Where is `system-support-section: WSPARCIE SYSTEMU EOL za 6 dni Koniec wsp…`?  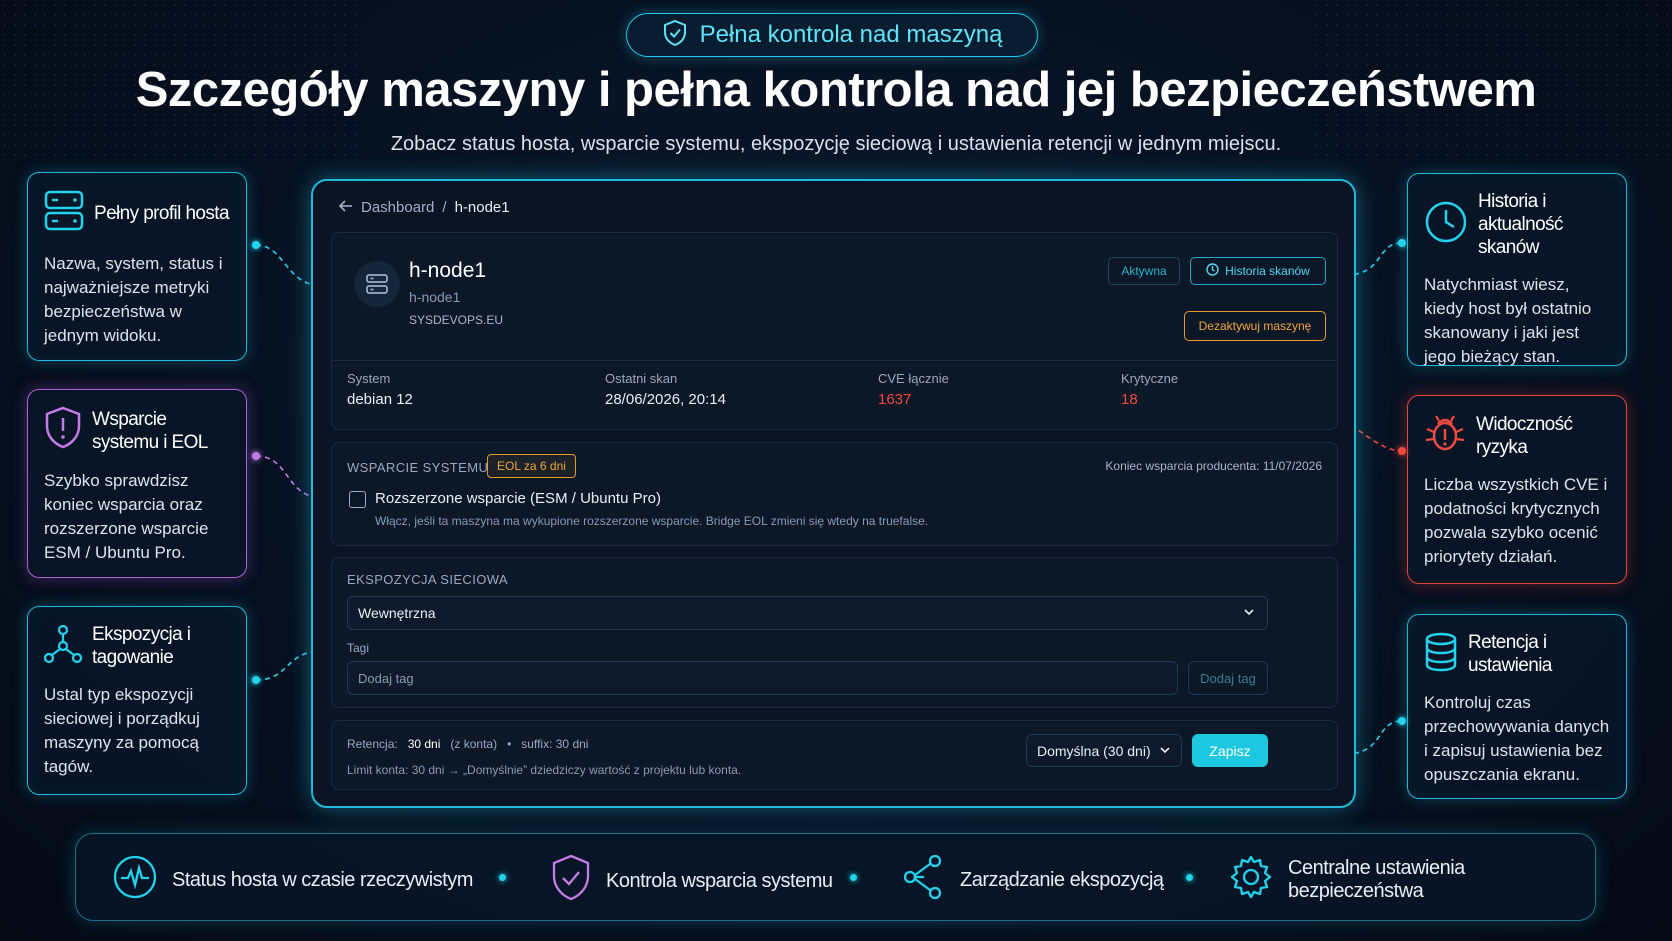 system-support-section: WSPARCIE SYSTEMU EOL za 6 dni Koniec wsp… is located at coordinates (834, 494).